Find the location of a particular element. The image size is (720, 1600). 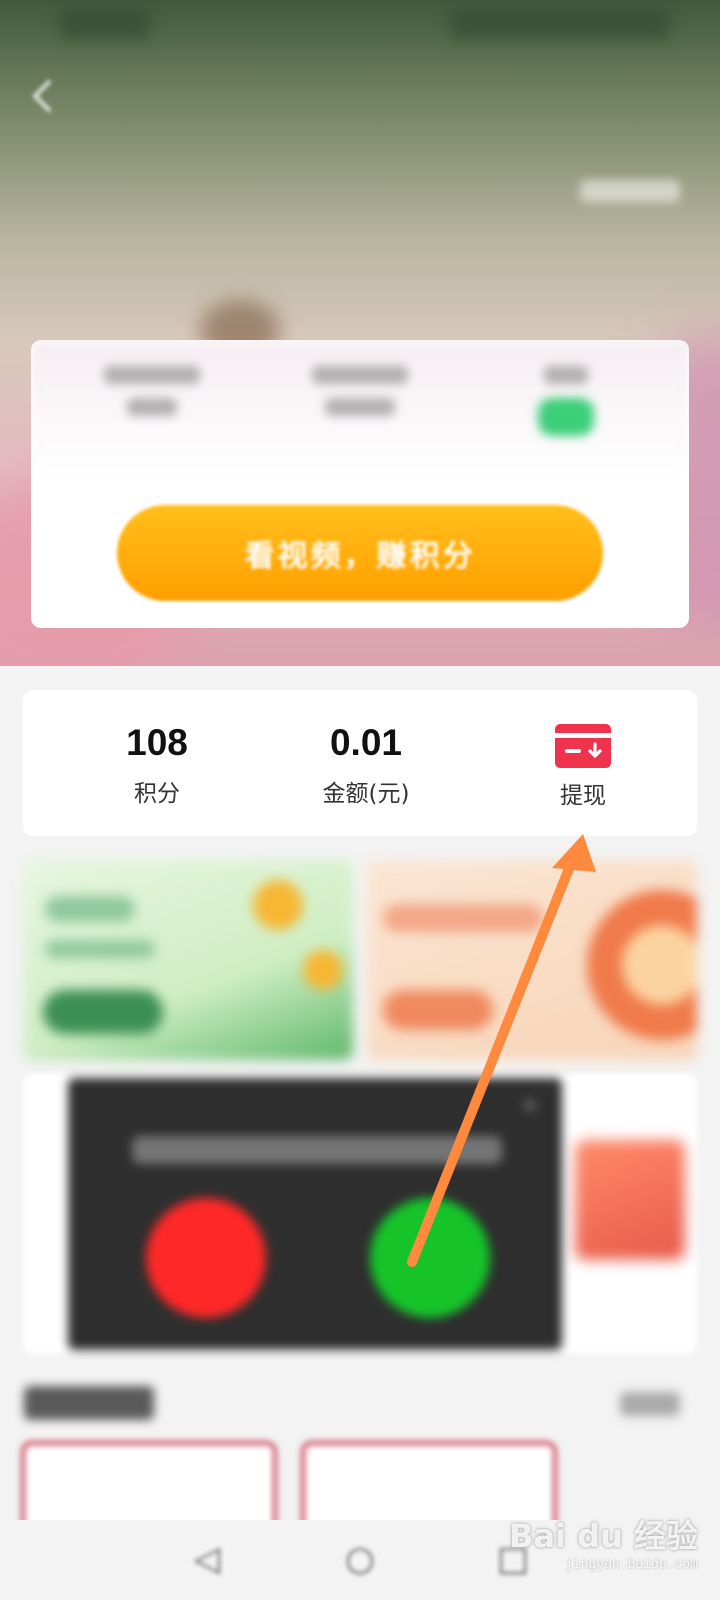

nav-back-icon: ◁ is located at coordinates (207, 1559).